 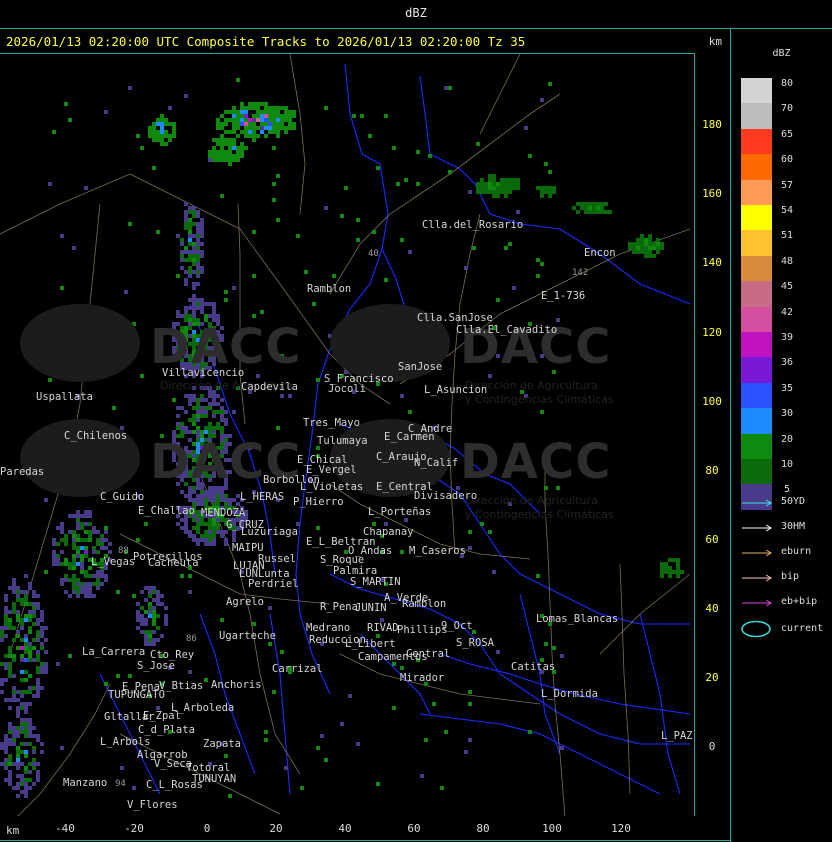 What do you see at coordinates (400, 512) in the screenshot?
I see `place-label: L_Porteñas` at bounding box center [400, 512].